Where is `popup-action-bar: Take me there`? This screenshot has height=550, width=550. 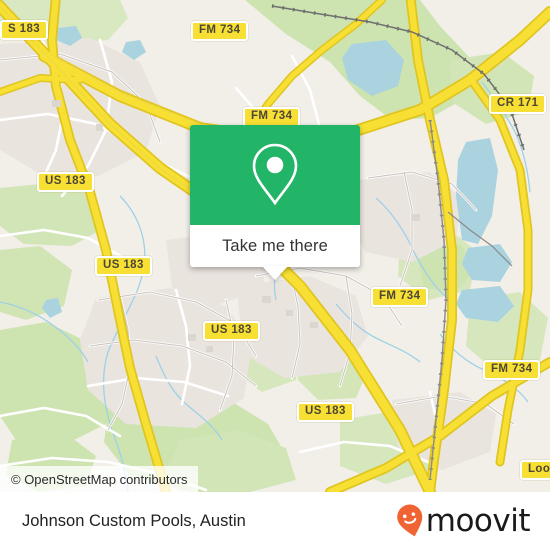 popup-action-bar: Take me there is located at coordinates (275, 252).